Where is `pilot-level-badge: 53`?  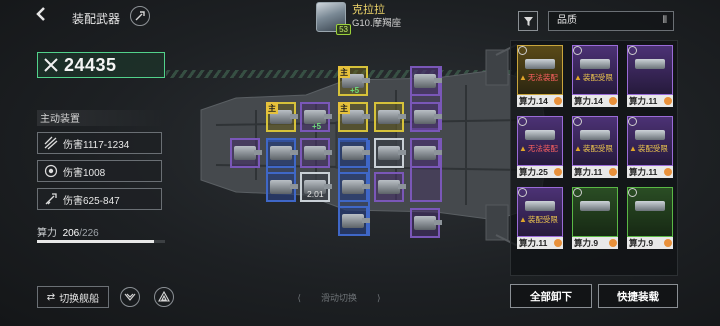 pilot-level-badge: 53 is located at coordinates (343, 29).